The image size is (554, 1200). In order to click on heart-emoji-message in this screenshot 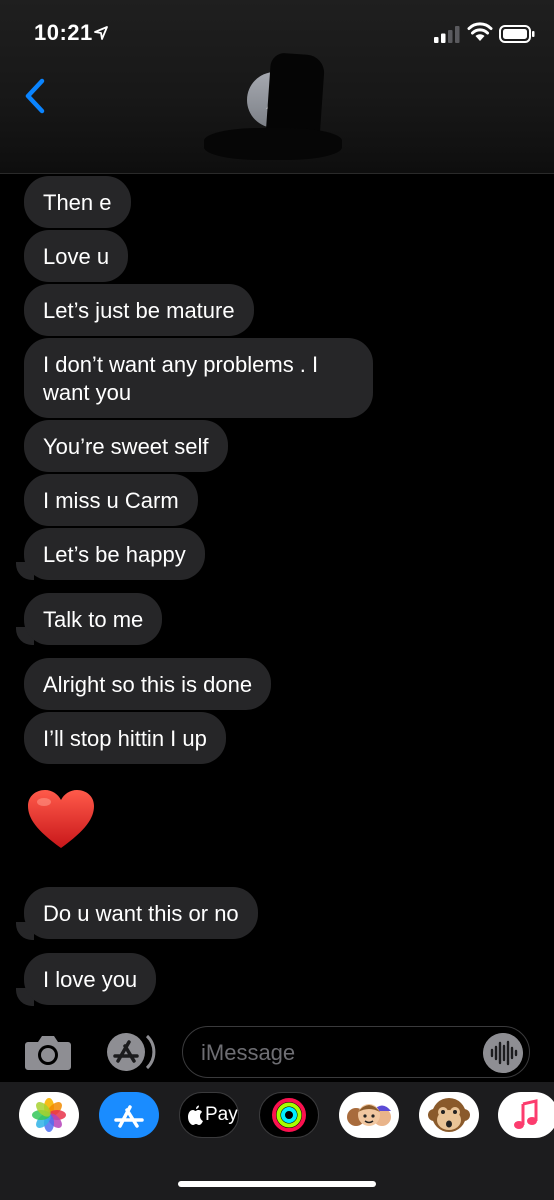, I will do `click(61, 820)`.